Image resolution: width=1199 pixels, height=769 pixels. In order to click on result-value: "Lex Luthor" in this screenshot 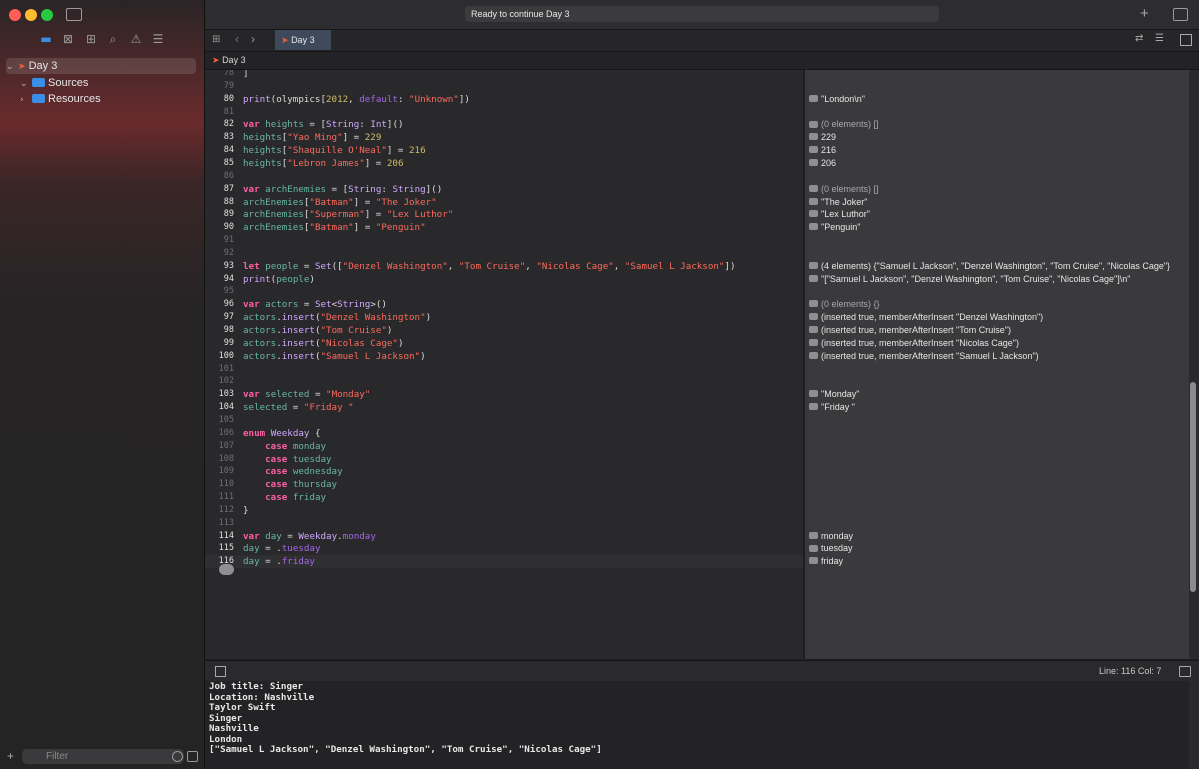, I will do `click(839, 214)`.